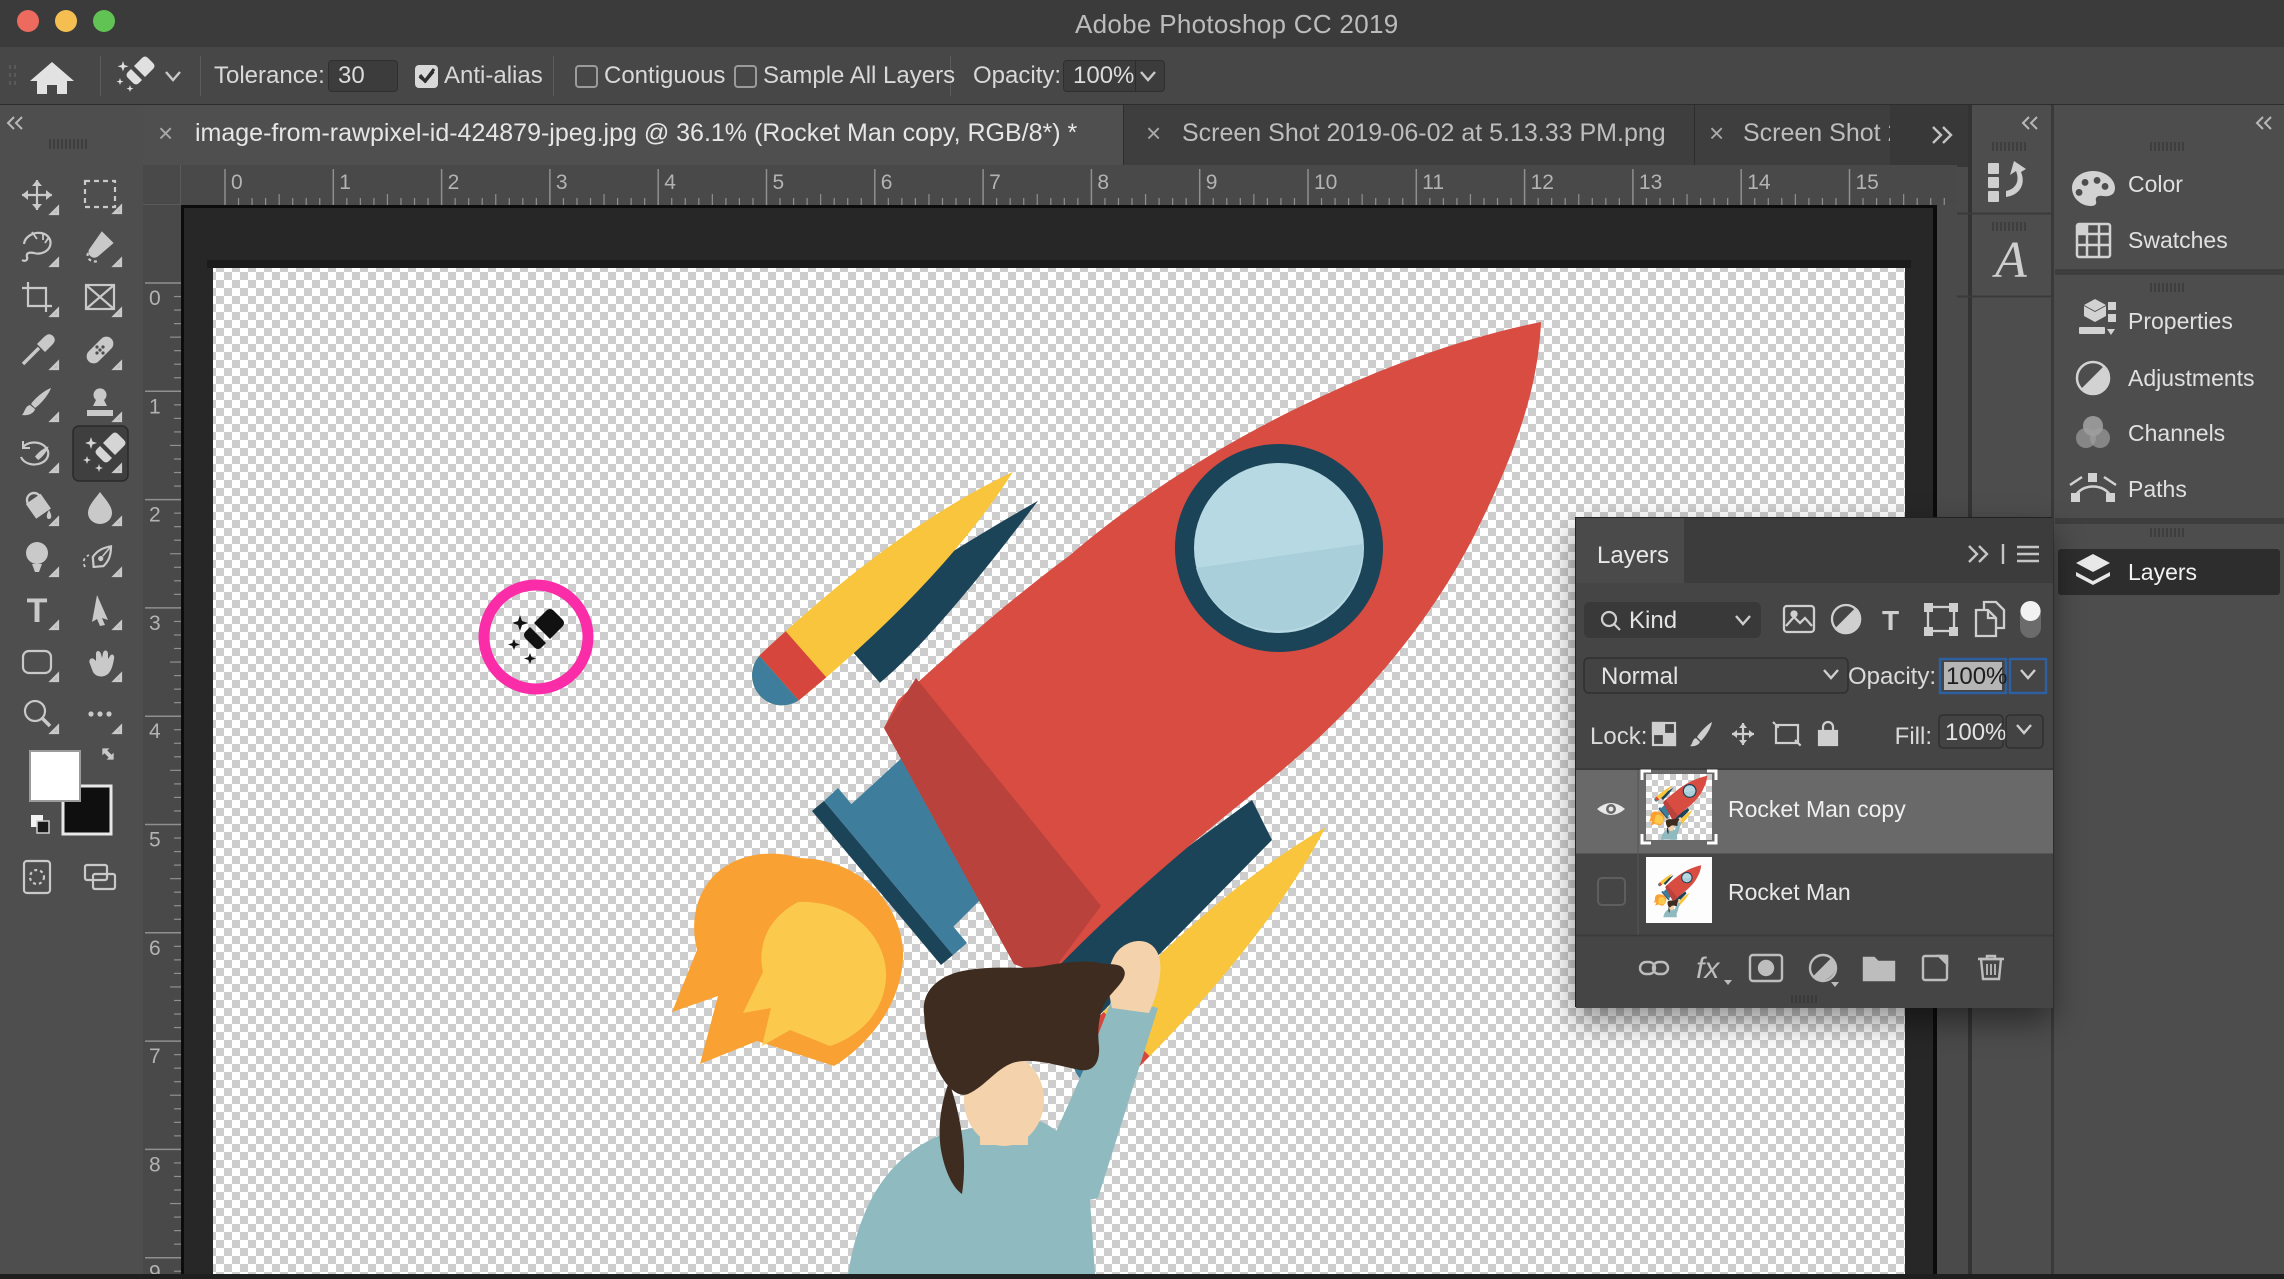 Image resolution: width=2284 pixels, height=1279 pixels. I want to click on svg-text: Normal, so click(1639, 676).